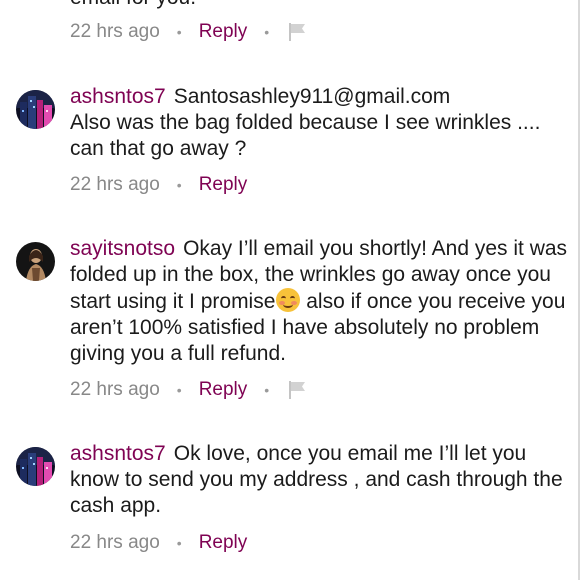  What do you see at coordinates (122, 248) in the screenshot?
I see `comment-username: sayitsnotso` at bounding box center [122, 248].